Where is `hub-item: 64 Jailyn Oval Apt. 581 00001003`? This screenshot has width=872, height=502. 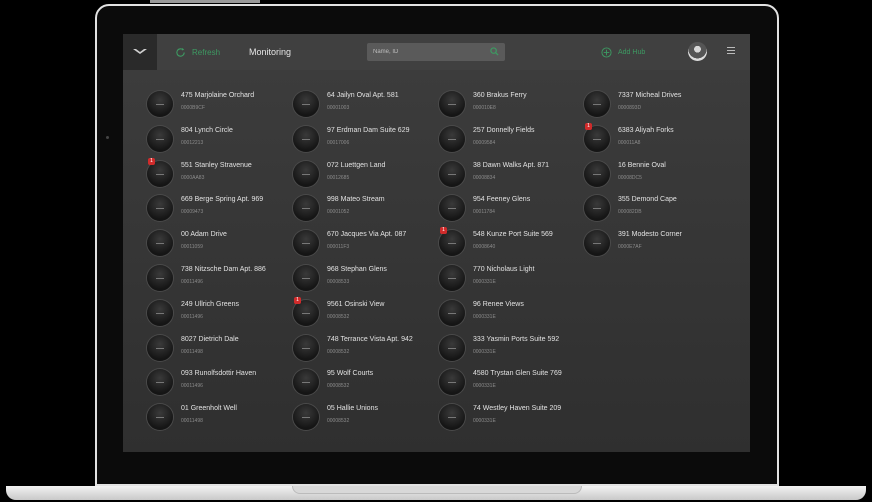
hub-item: 64 Jailyn Oval Apt. 581 00001003 is located at coordinates (363, 103).